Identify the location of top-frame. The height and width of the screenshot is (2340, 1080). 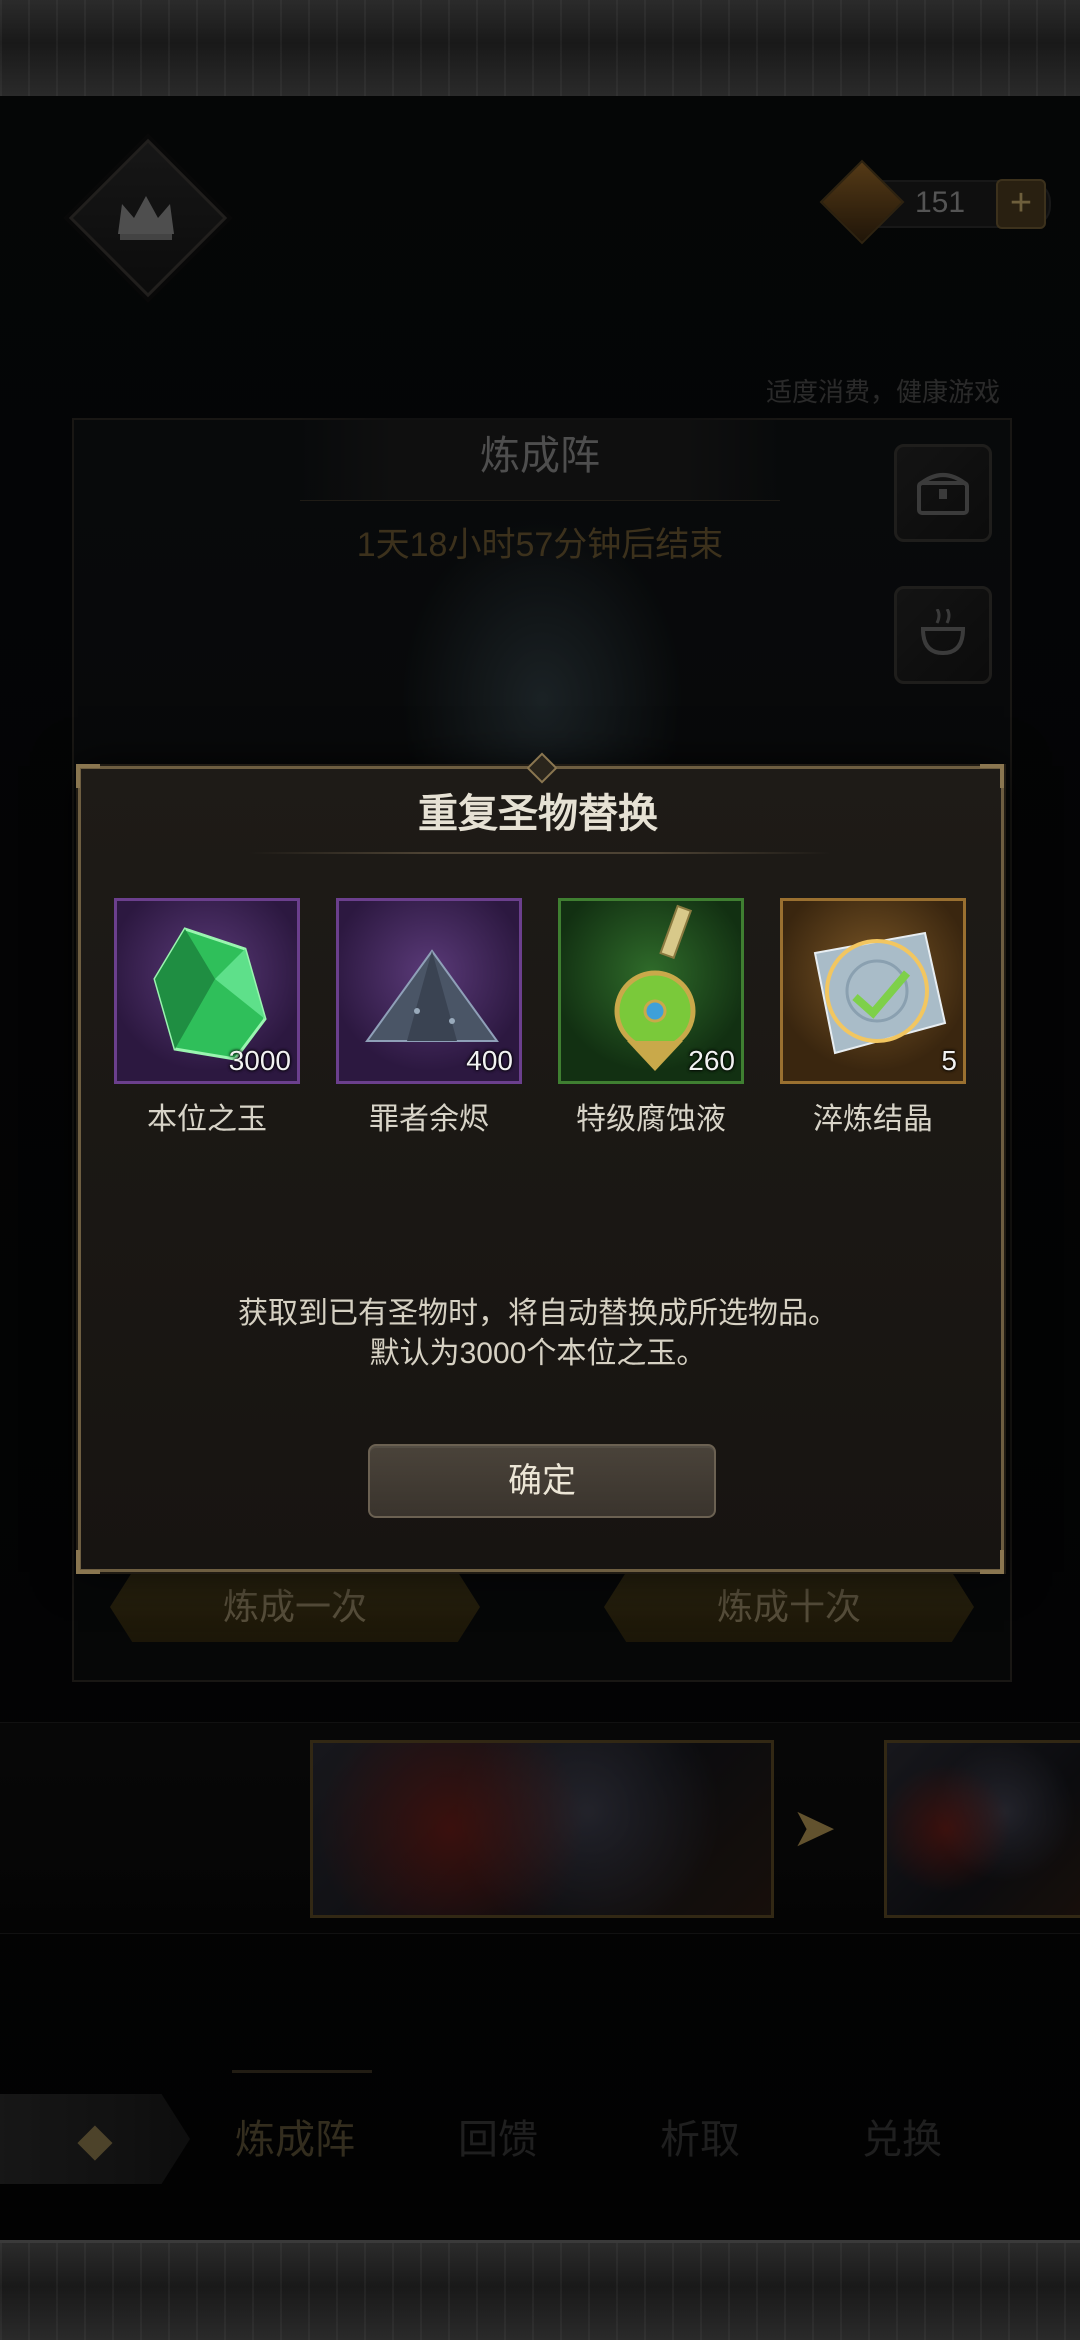
(540, 49).